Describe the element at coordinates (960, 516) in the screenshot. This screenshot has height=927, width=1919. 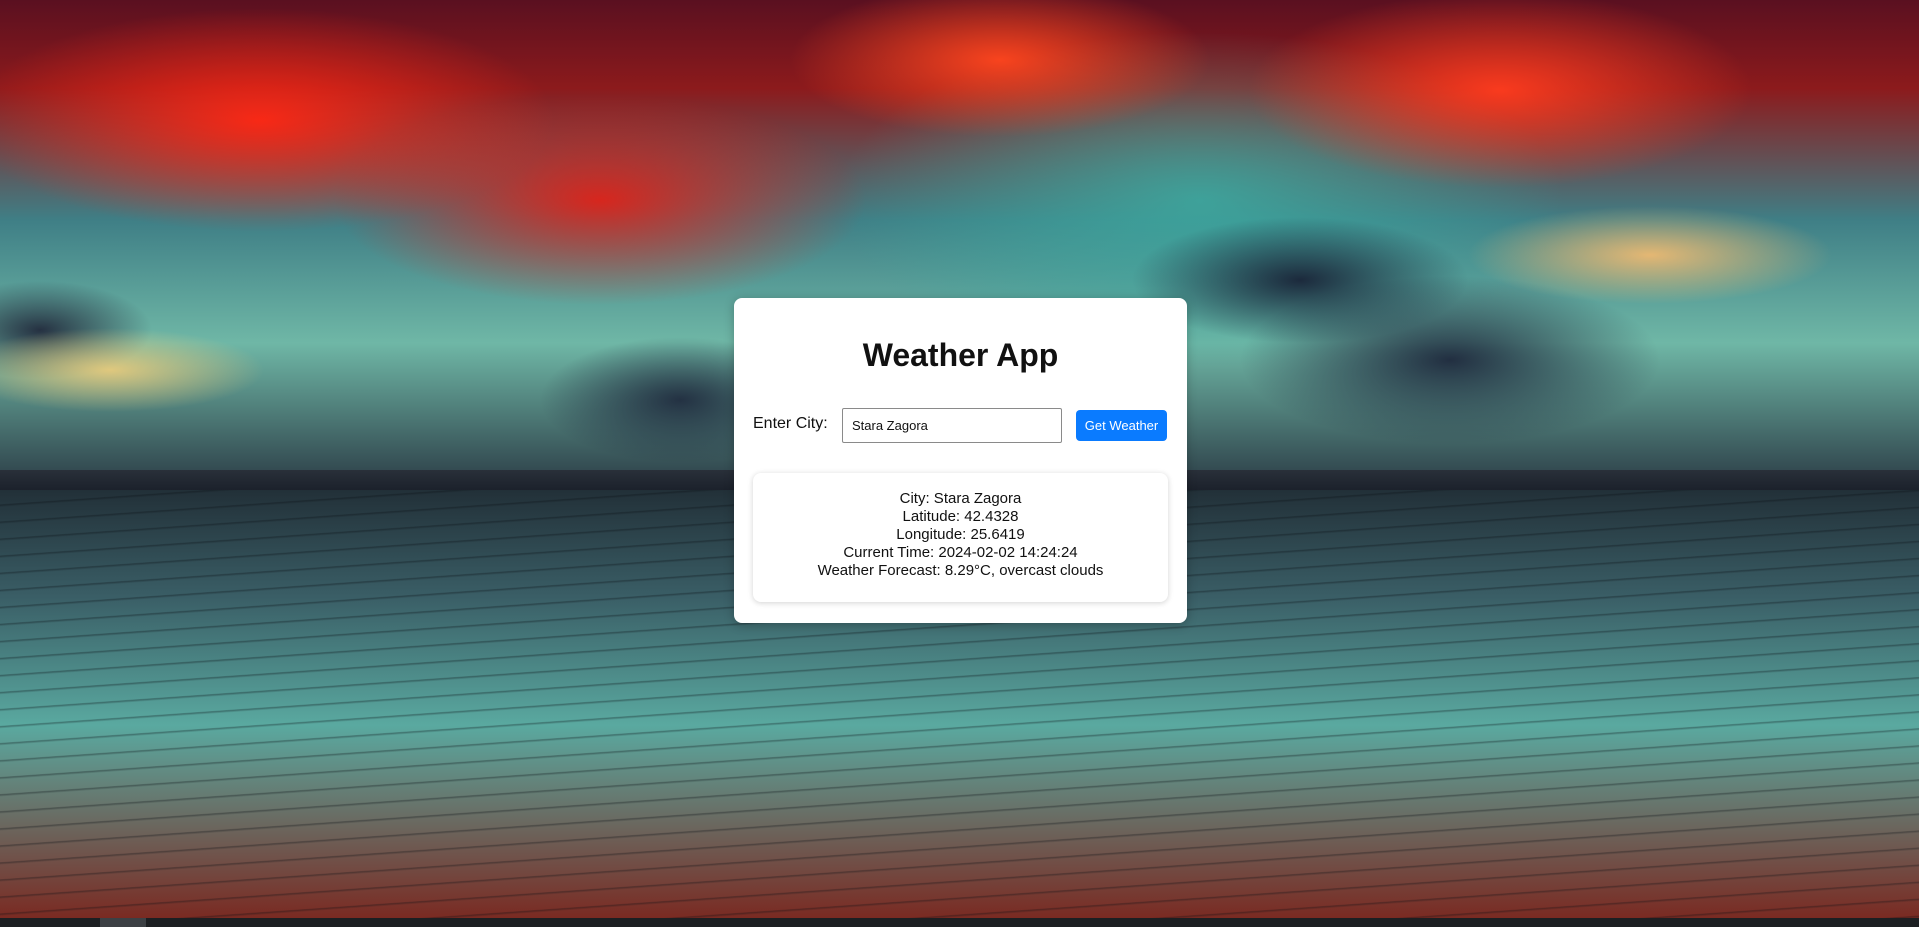
I see `result-latitude: Latitude: 42.4328` at that location.